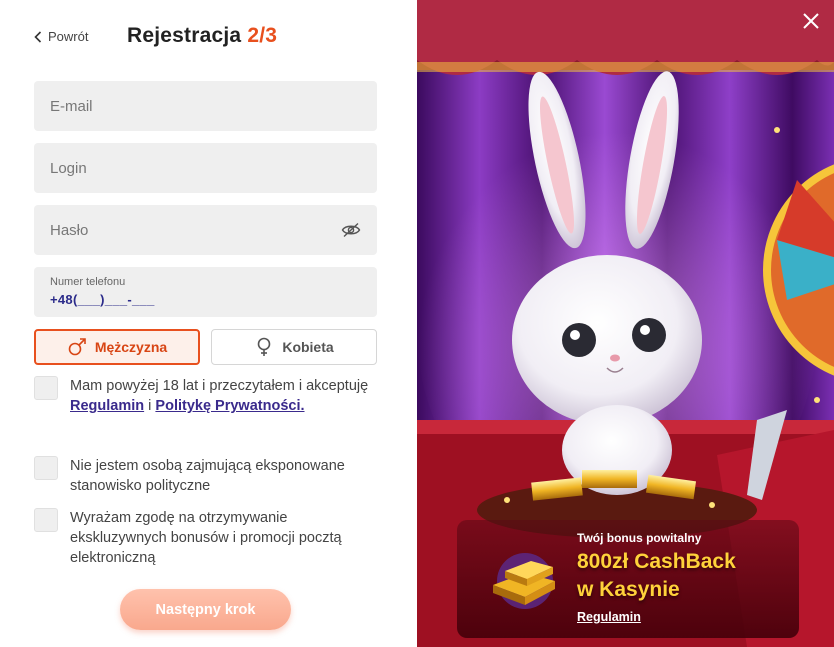 This screenshot has height=647, width=834. What do you see at coordinates (264, 346) in the screenshot?
I see `female-symbol-icon` at bounding box center [264, 346].